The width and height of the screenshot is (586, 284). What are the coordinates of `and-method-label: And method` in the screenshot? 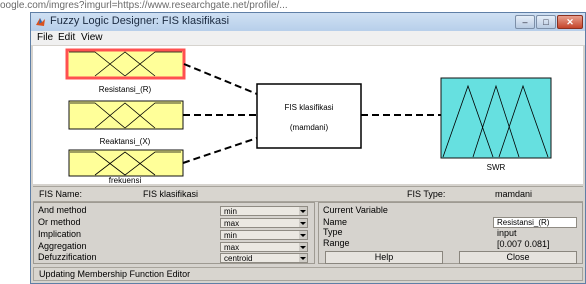 It's located at (62, 210).